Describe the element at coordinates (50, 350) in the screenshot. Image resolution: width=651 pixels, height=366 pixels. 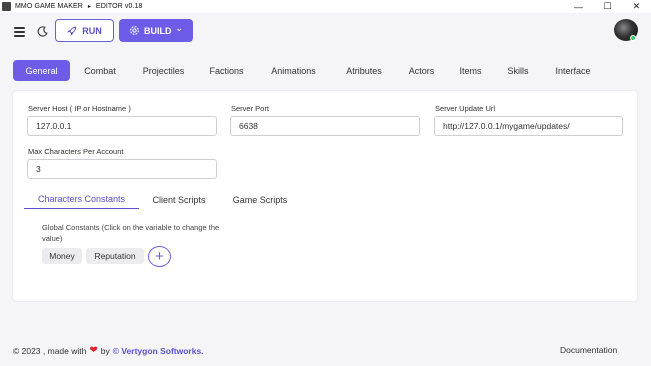
I see `footer-copyright: © 2023 , made with` at that location.